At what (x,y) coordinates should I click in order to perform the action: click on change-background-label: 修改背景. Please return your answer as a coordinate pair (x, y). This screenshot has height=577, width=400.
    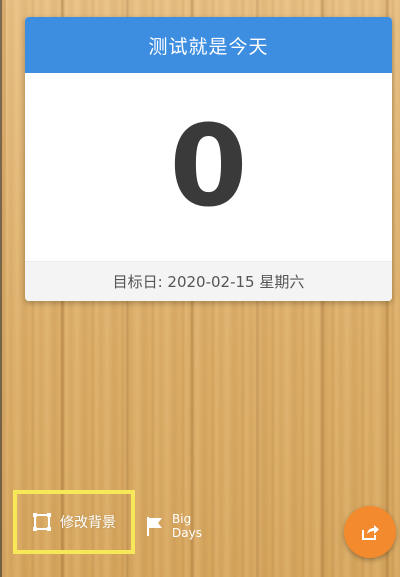
    Looking at the image, I should click on (88, 523).